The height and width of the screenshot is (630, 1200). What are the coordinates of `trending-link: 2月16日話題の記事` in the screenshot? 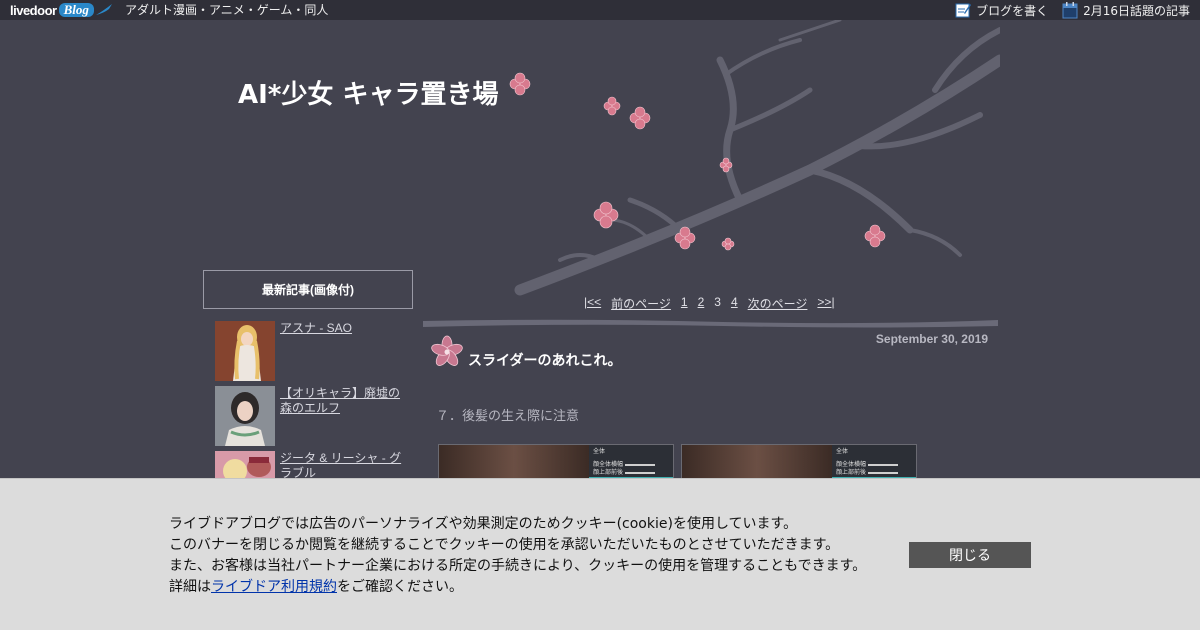 It's located at (1126, 10).